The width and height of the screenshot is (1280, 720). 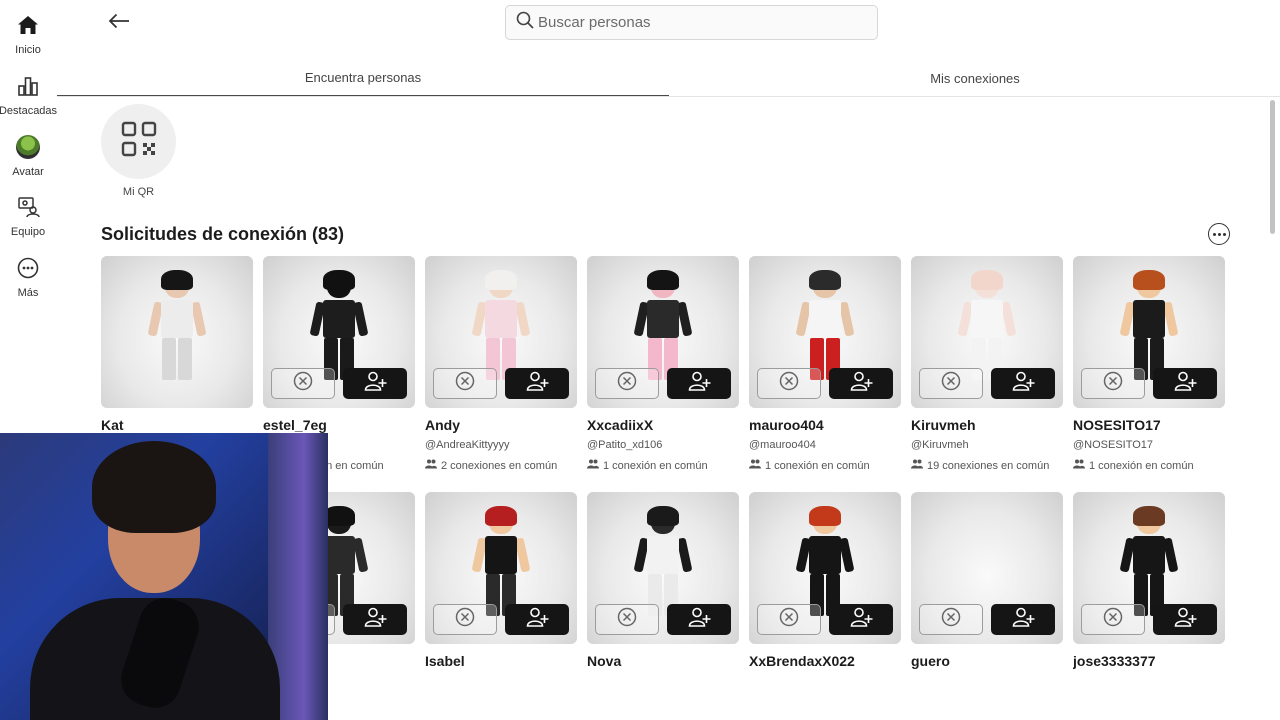 What do you see at coordinates (28, 34) in the screenshot?
I see `sidebar-item-inicio: Inicio` at bounding box center [28, 34].